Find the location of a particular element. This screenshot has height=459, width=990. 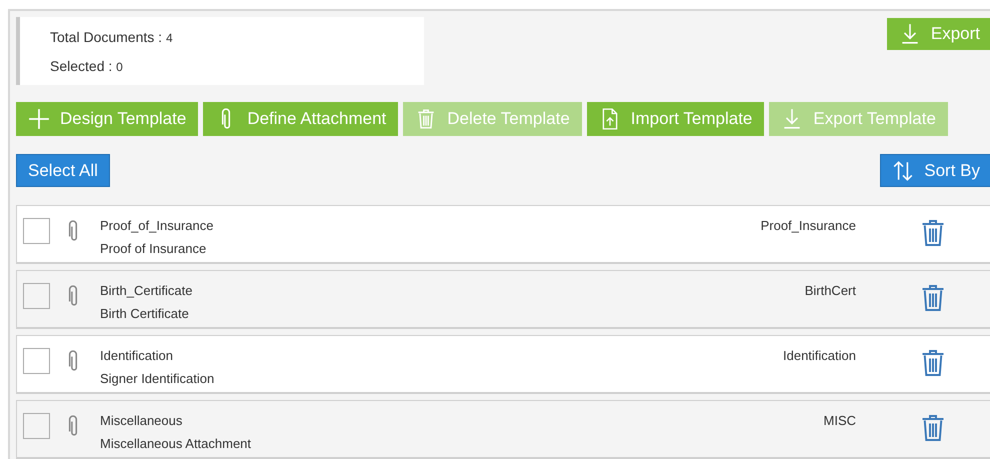

document-description: Miscellaneous Attachment is located at coordinates (176, 444).